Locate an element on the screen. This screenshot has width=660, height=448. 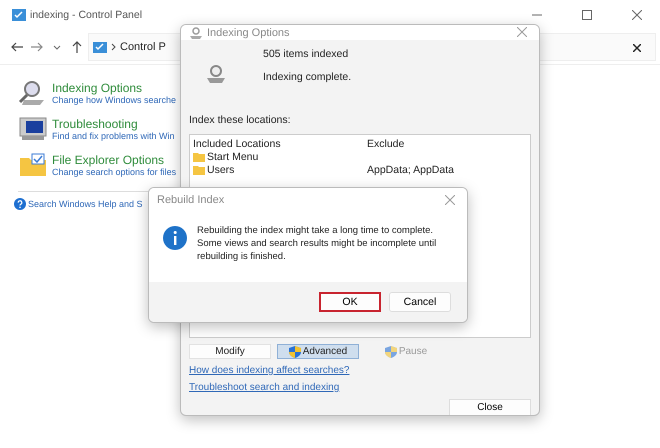
category-title-link: File Explorer Options is located at coordinates (114, 160).